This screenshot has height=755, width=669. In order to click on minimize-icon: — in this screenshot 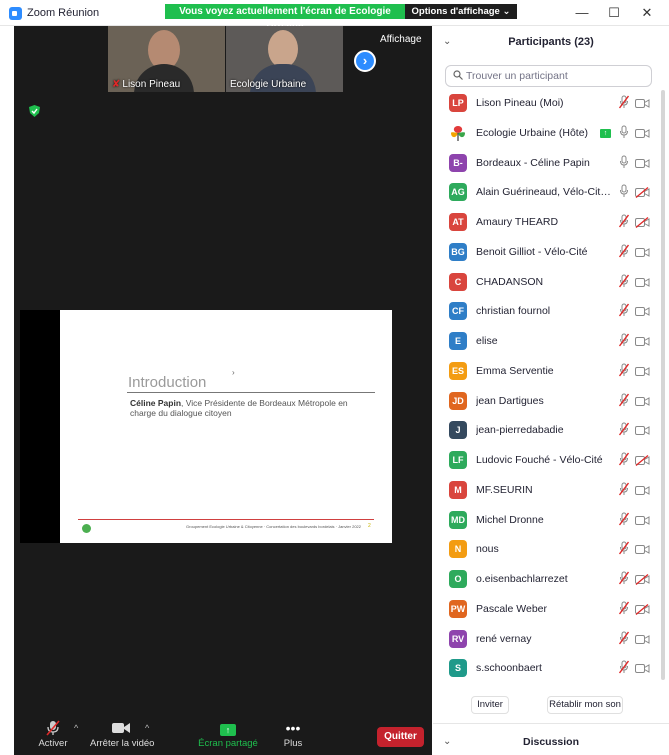, I will do `click(582, 13)`.